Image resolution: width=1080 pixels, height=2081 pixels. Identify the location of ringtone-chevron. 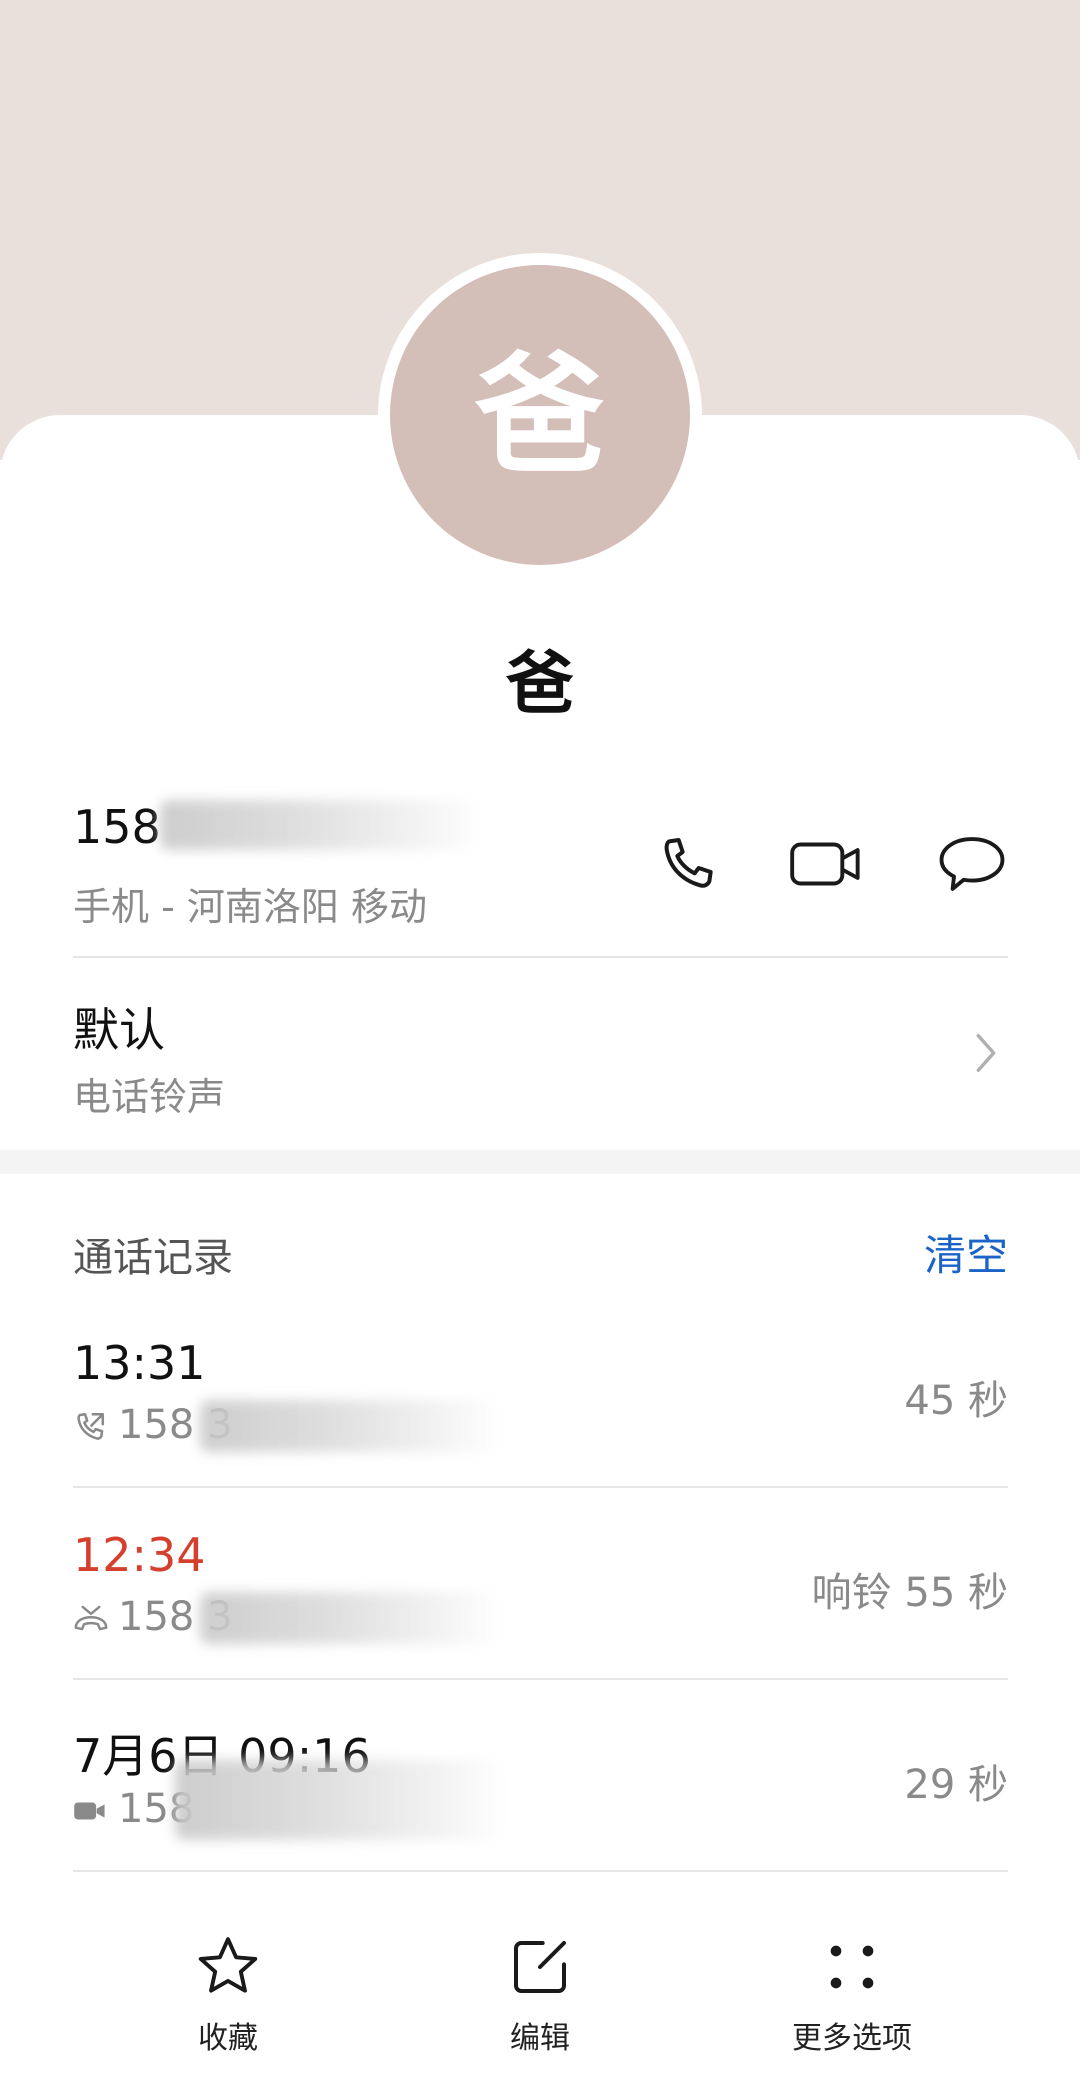
(986, 1055).